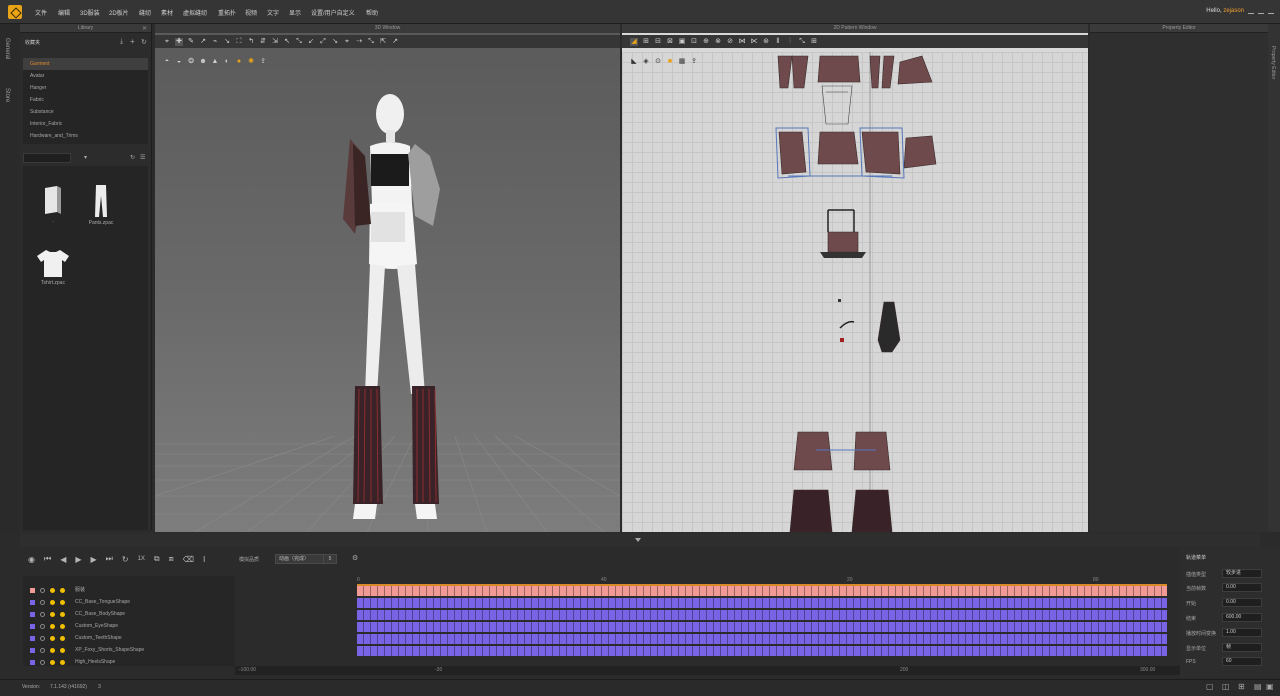 The width and height of the screenshot is (1280, 696). What do you see at coordinates (1241, 686) in the screenshot?
I see `layout-quad-icon: ⊞` at bounding box center [1241, 686].